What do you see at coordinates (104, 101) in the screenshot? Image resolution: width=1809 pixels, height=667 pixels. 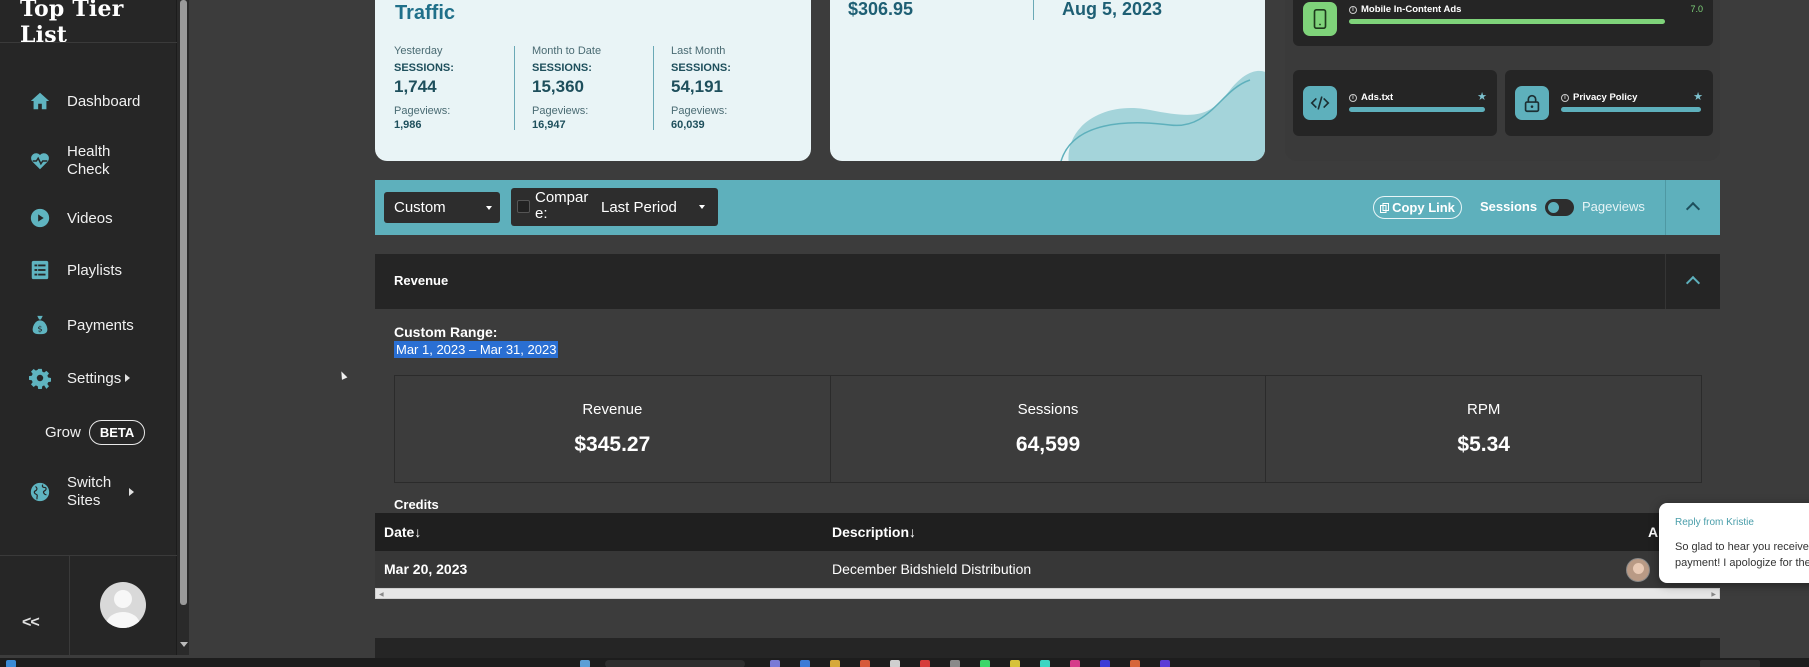 I see `sidebar-item-label: Dashboard` at bounding box center [104, 101].